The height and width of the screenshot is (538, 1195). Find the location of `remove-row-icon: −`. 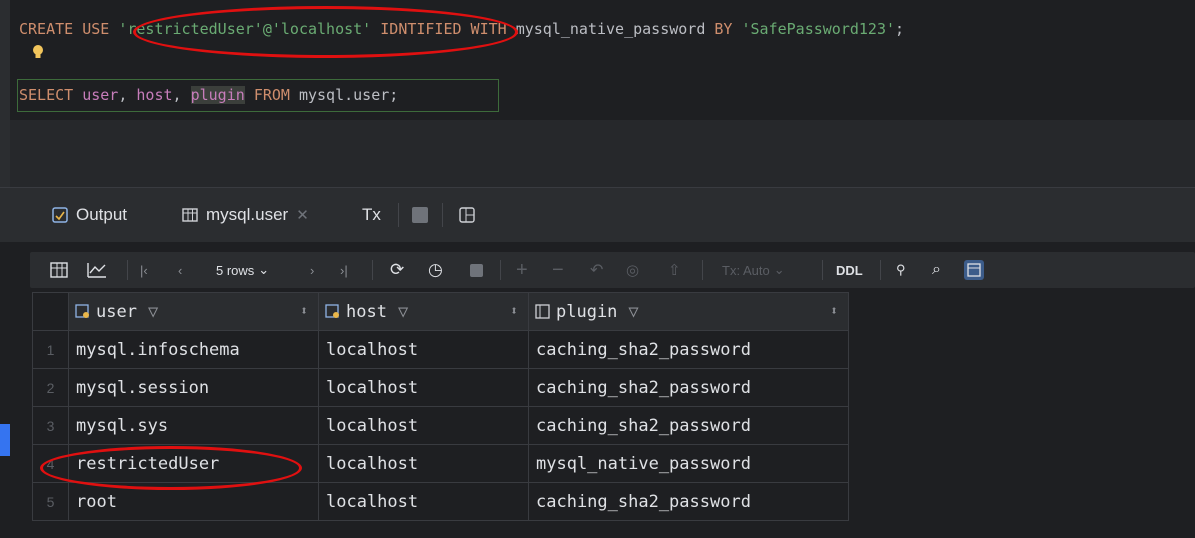

remove-row-icon: − is located at coordinates (558, 270).